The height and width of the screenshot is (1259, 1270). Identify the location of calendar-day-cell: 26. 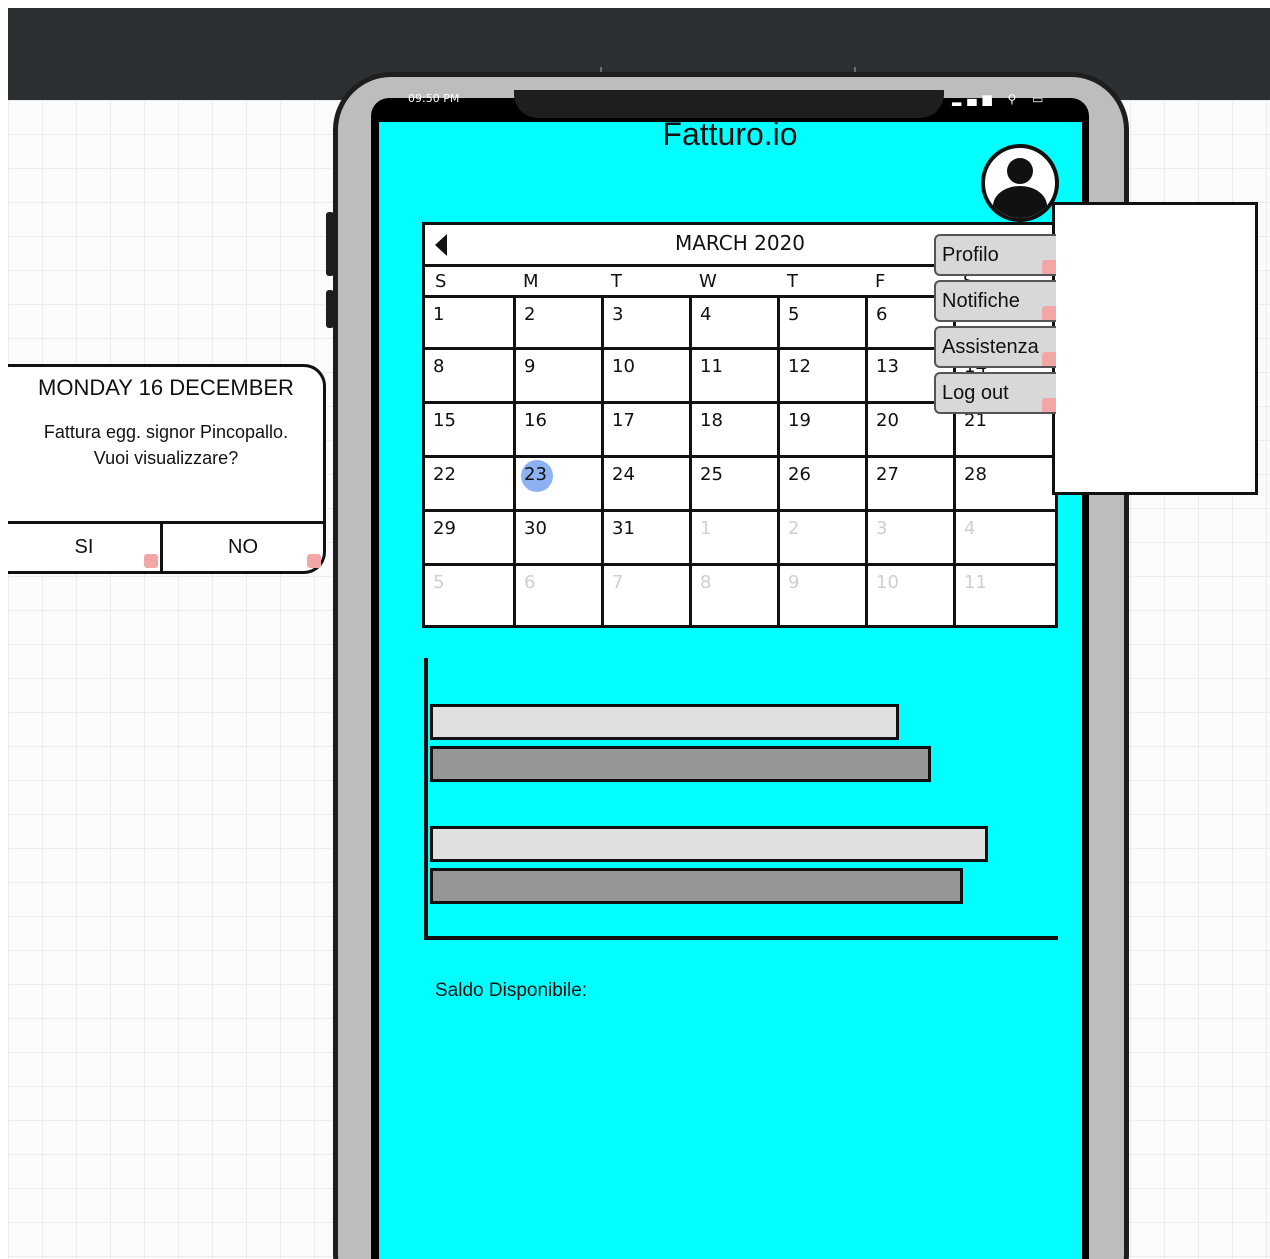
(821, 483).